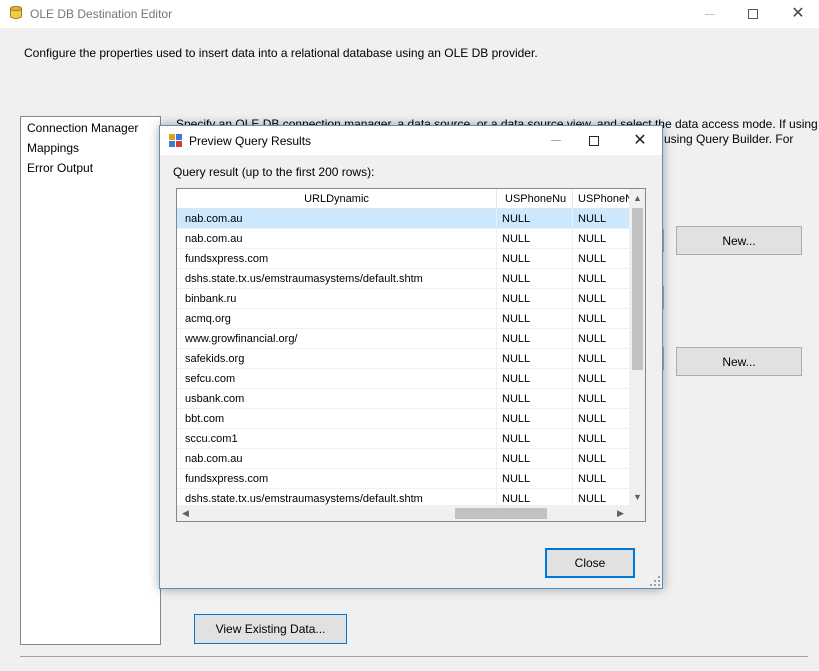  I want to click on cell-url: binbank.ru, so click(337, 299).